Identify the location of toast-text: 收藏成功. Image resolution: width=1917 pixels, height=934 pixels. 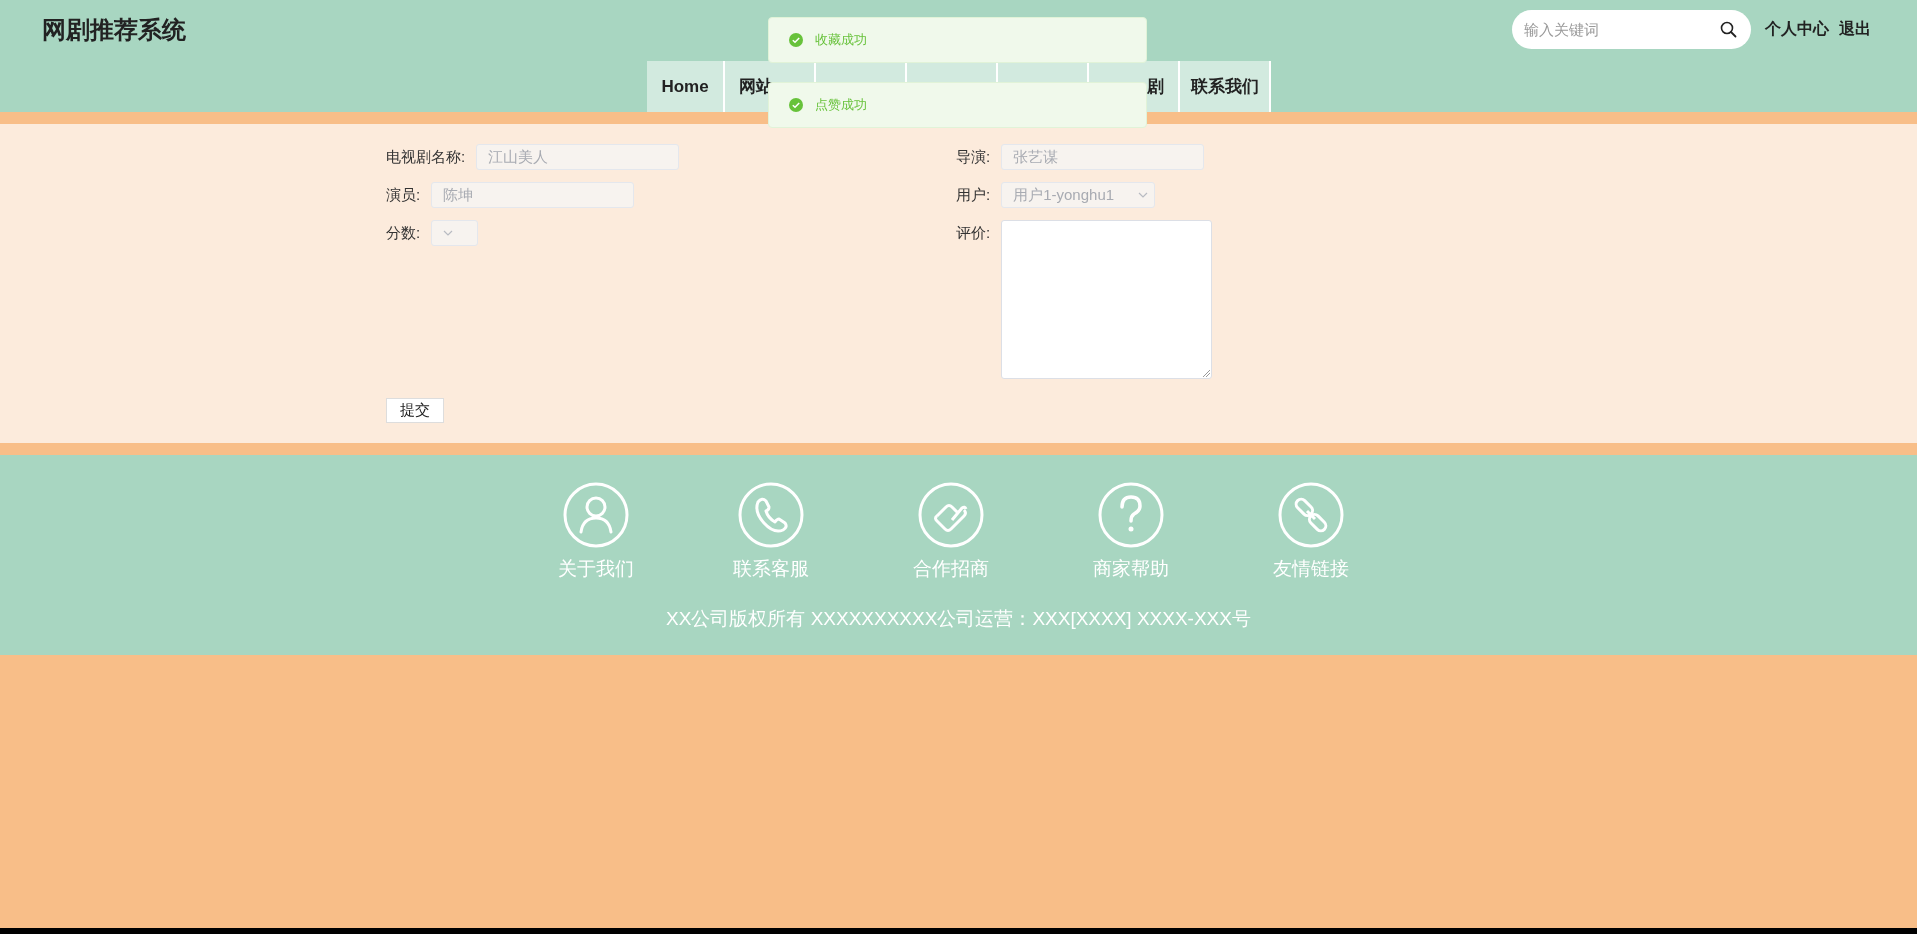
(841, 40).